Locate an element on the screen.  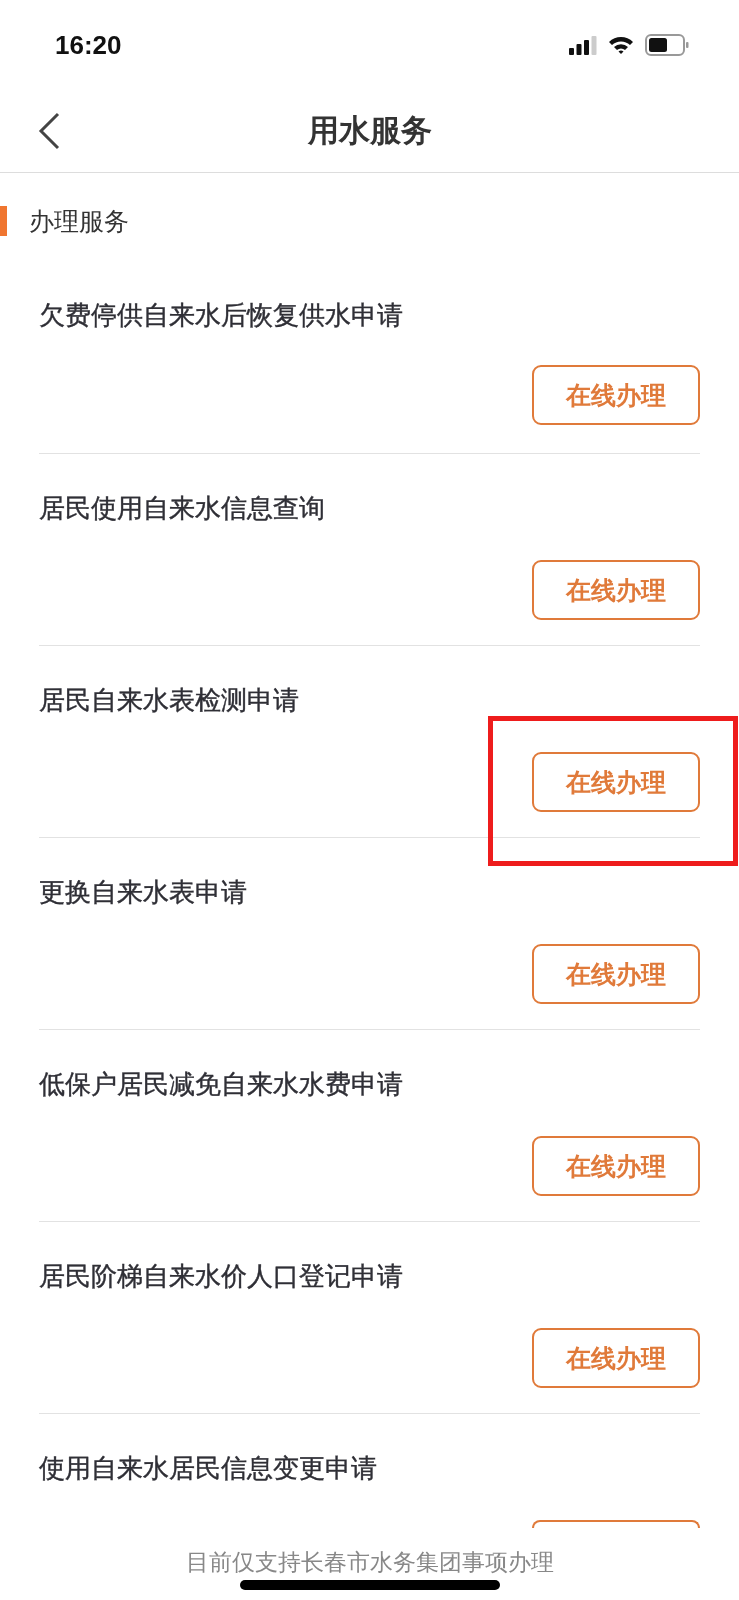
wifi-icon is located at coordinates (621, 45).